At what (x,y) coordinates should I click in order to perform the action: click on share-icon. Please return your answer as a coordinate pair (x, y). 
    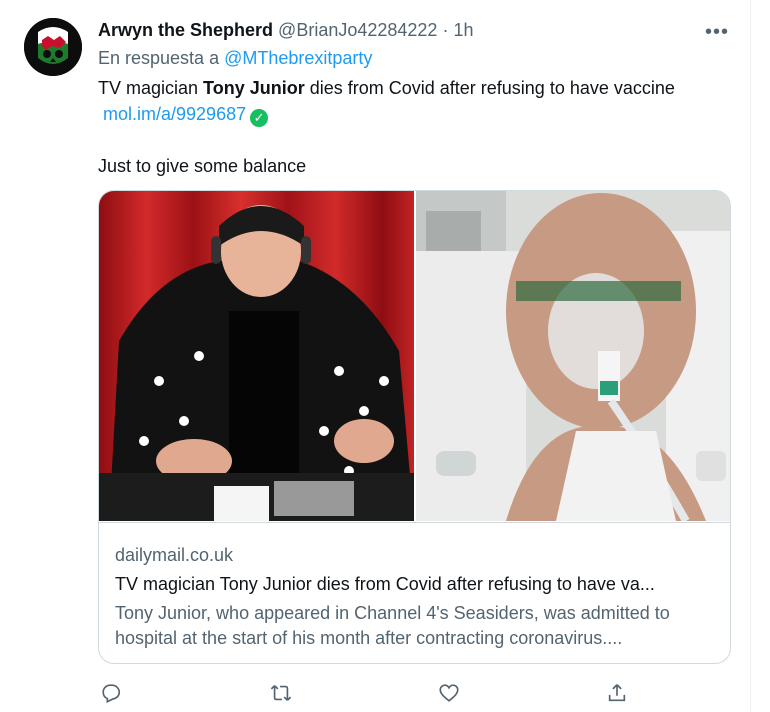
    Looking at the image, I should click on (617, 693).